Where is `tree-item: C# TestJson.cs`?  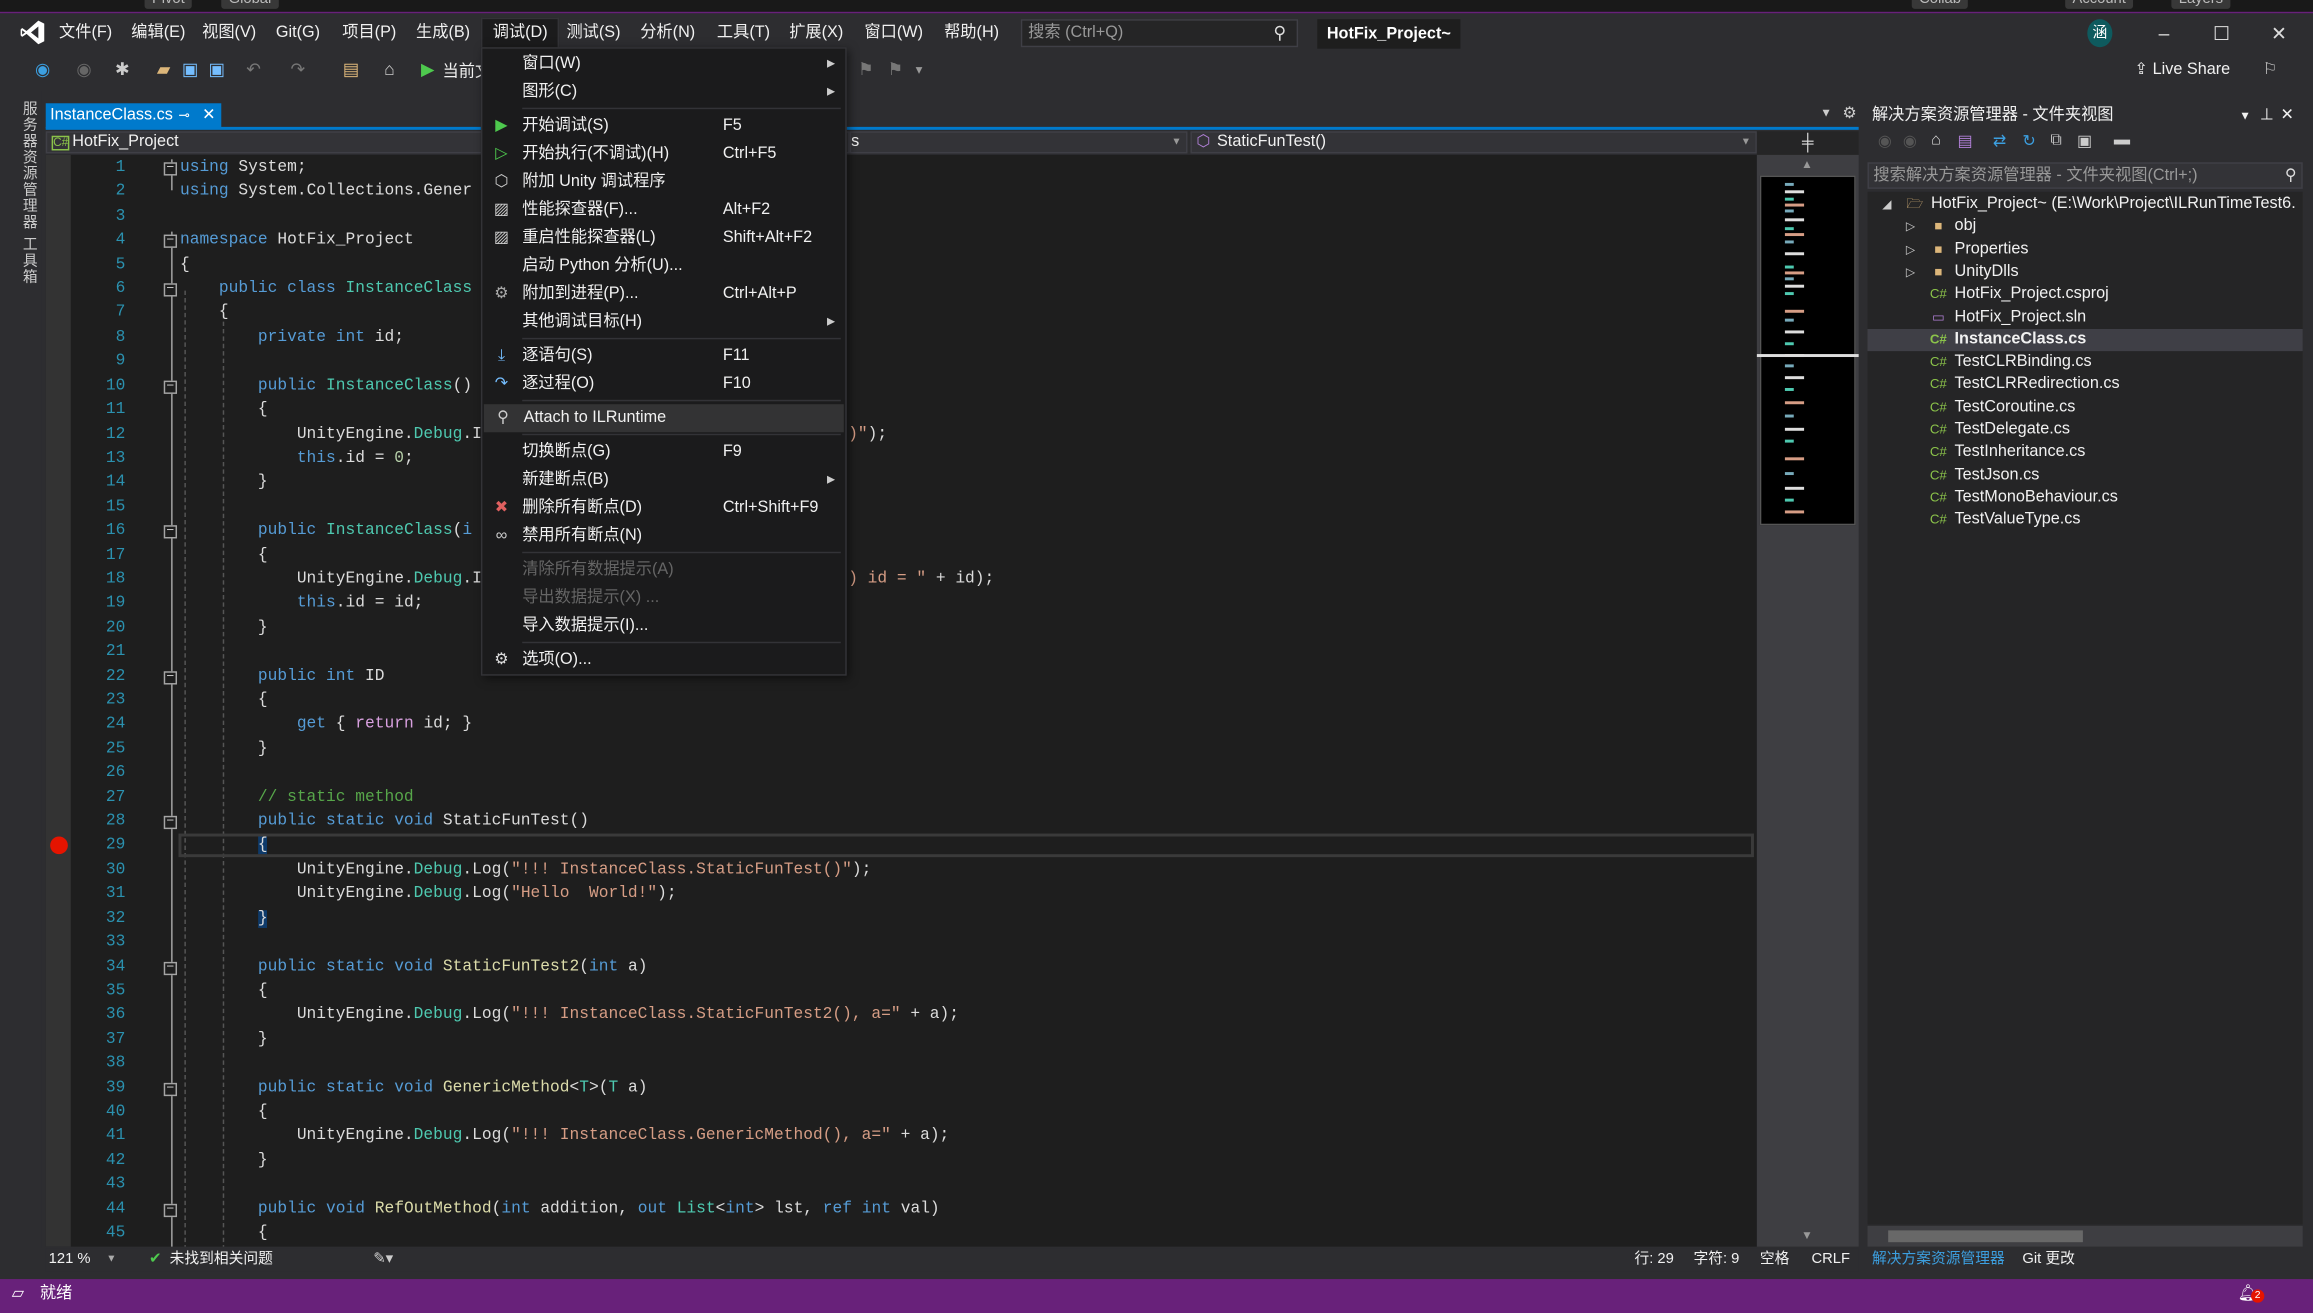 tree-item: C# TestJson.cs is located at coordinates (2085, 475).